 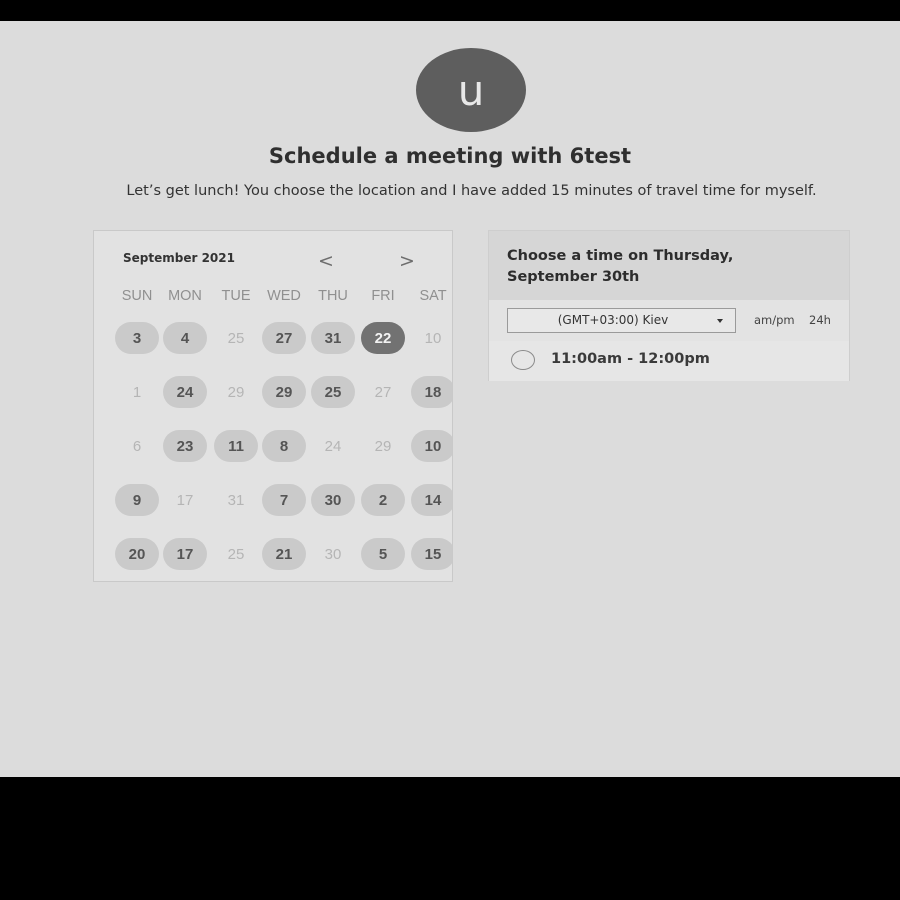 What do you see at coordinates (137, 338) in the screenshot?
I see `available-day: 3` at bounding box center [137, 338].